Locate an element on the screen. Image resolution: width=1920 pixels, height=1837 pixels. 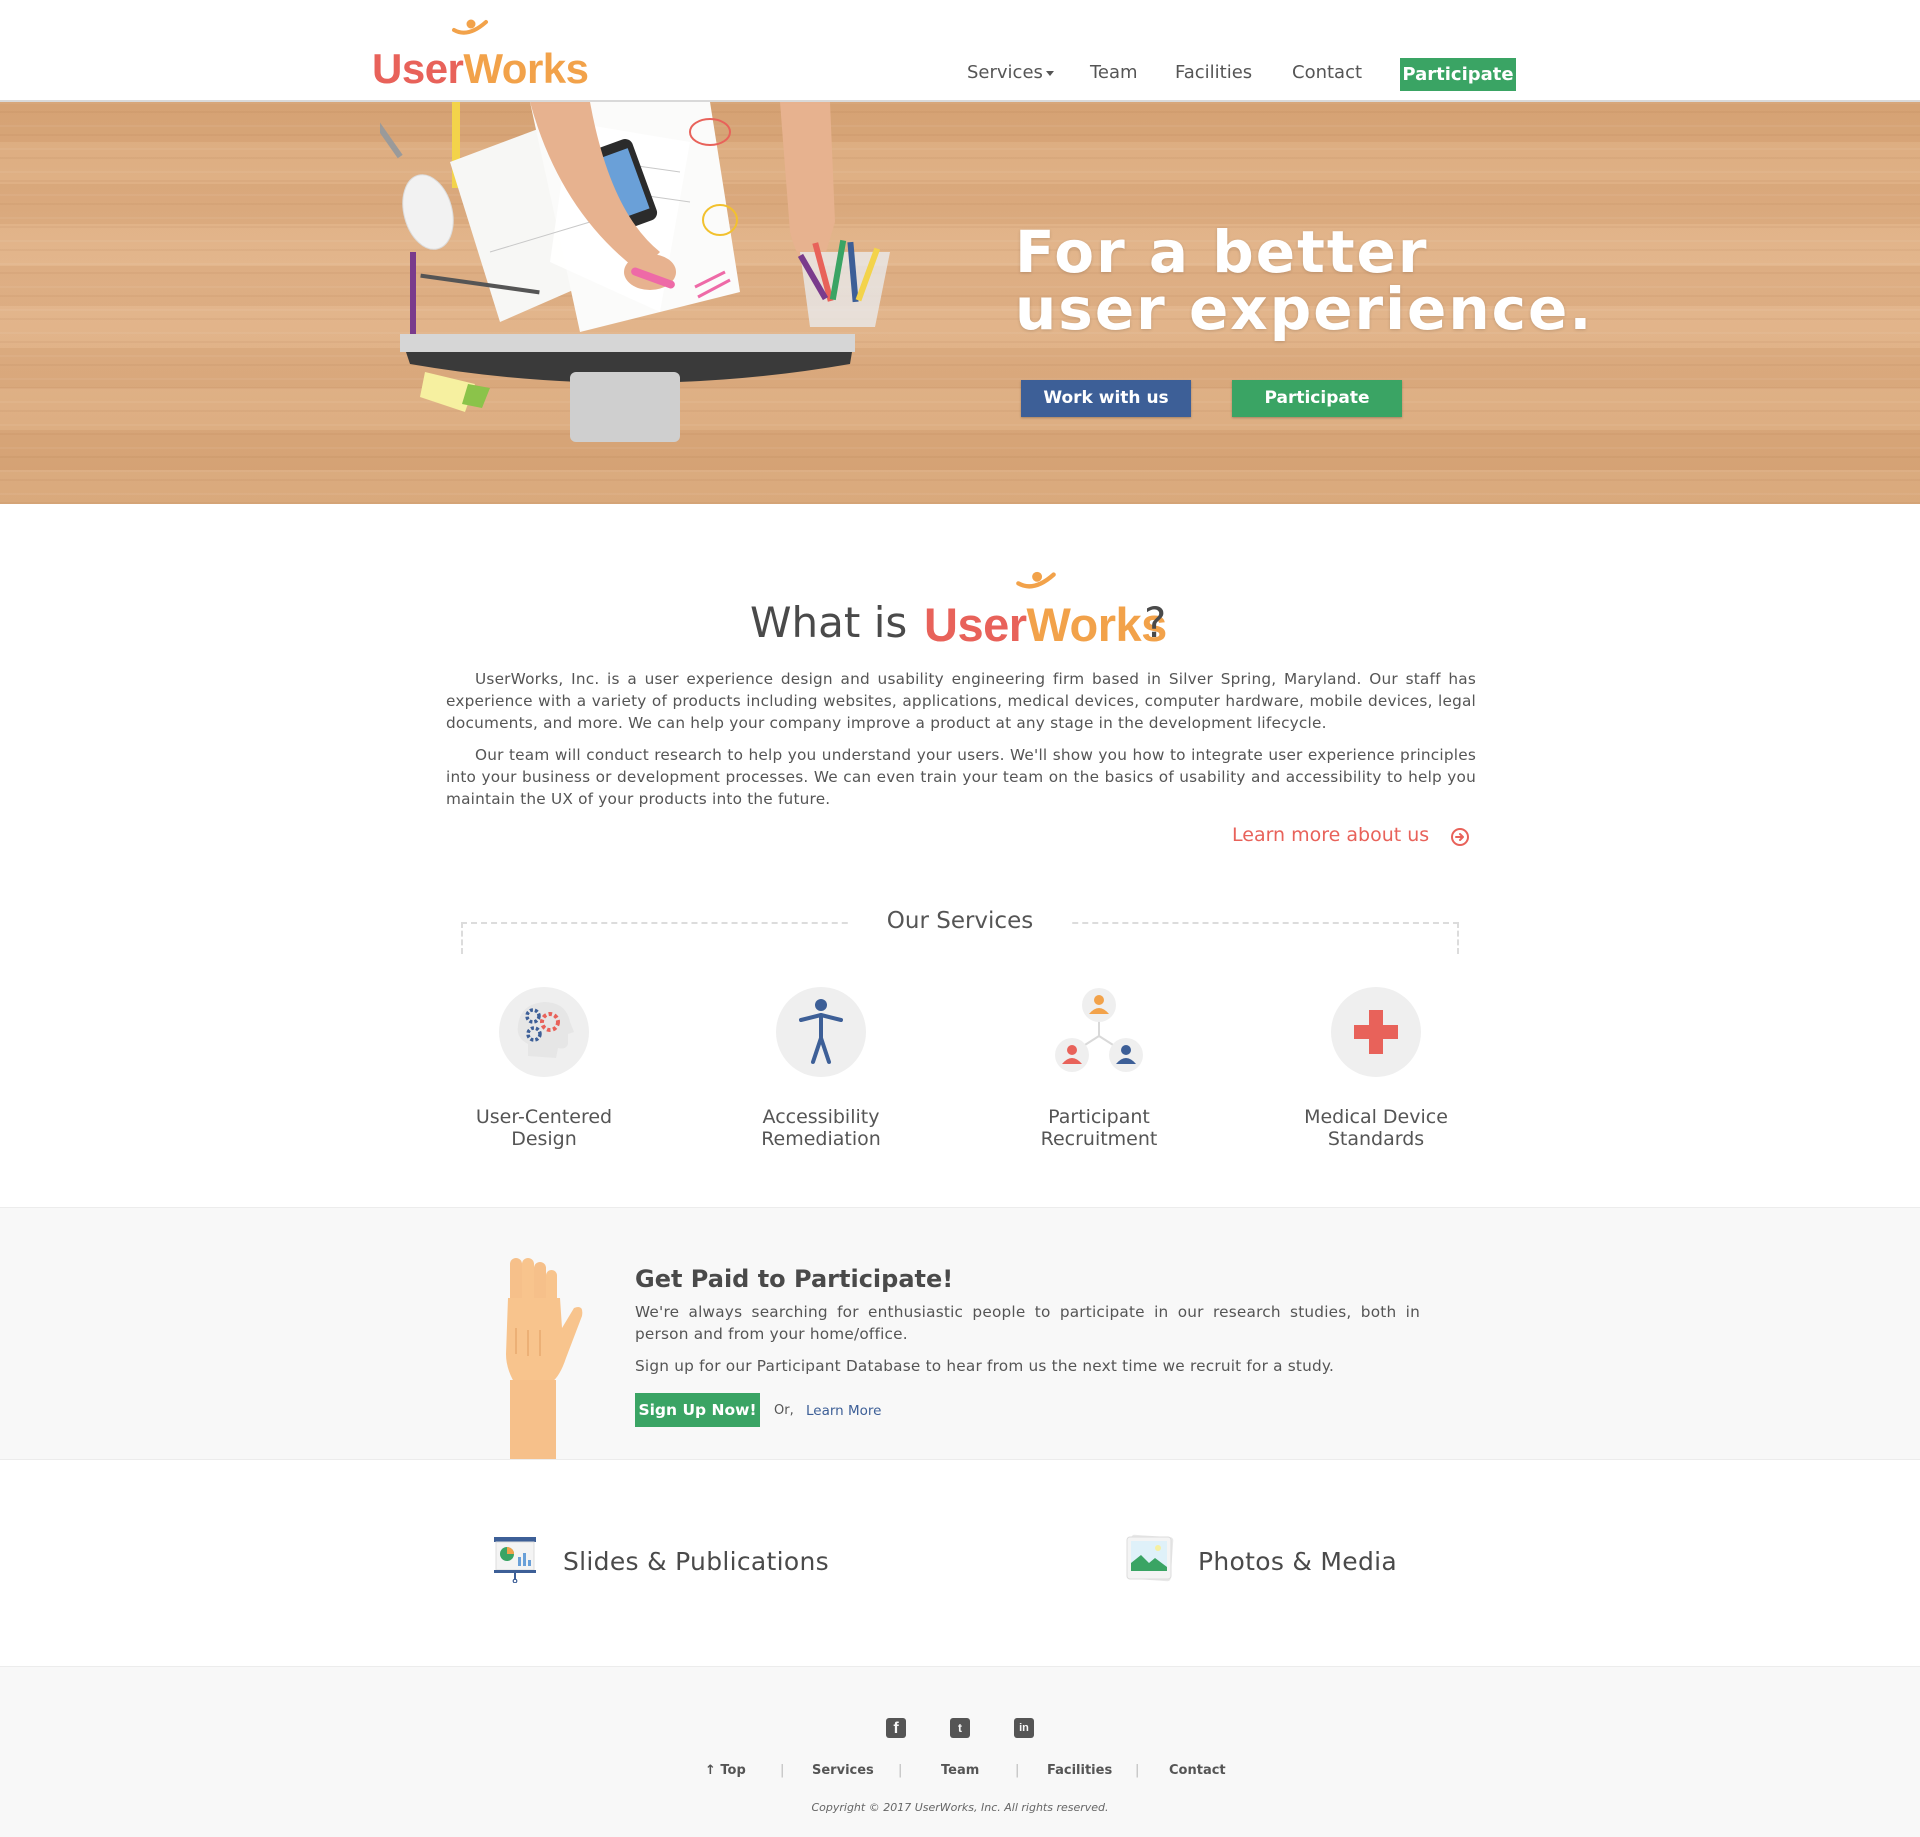
facebook-icon: f is located at coordinates (896, 1728).